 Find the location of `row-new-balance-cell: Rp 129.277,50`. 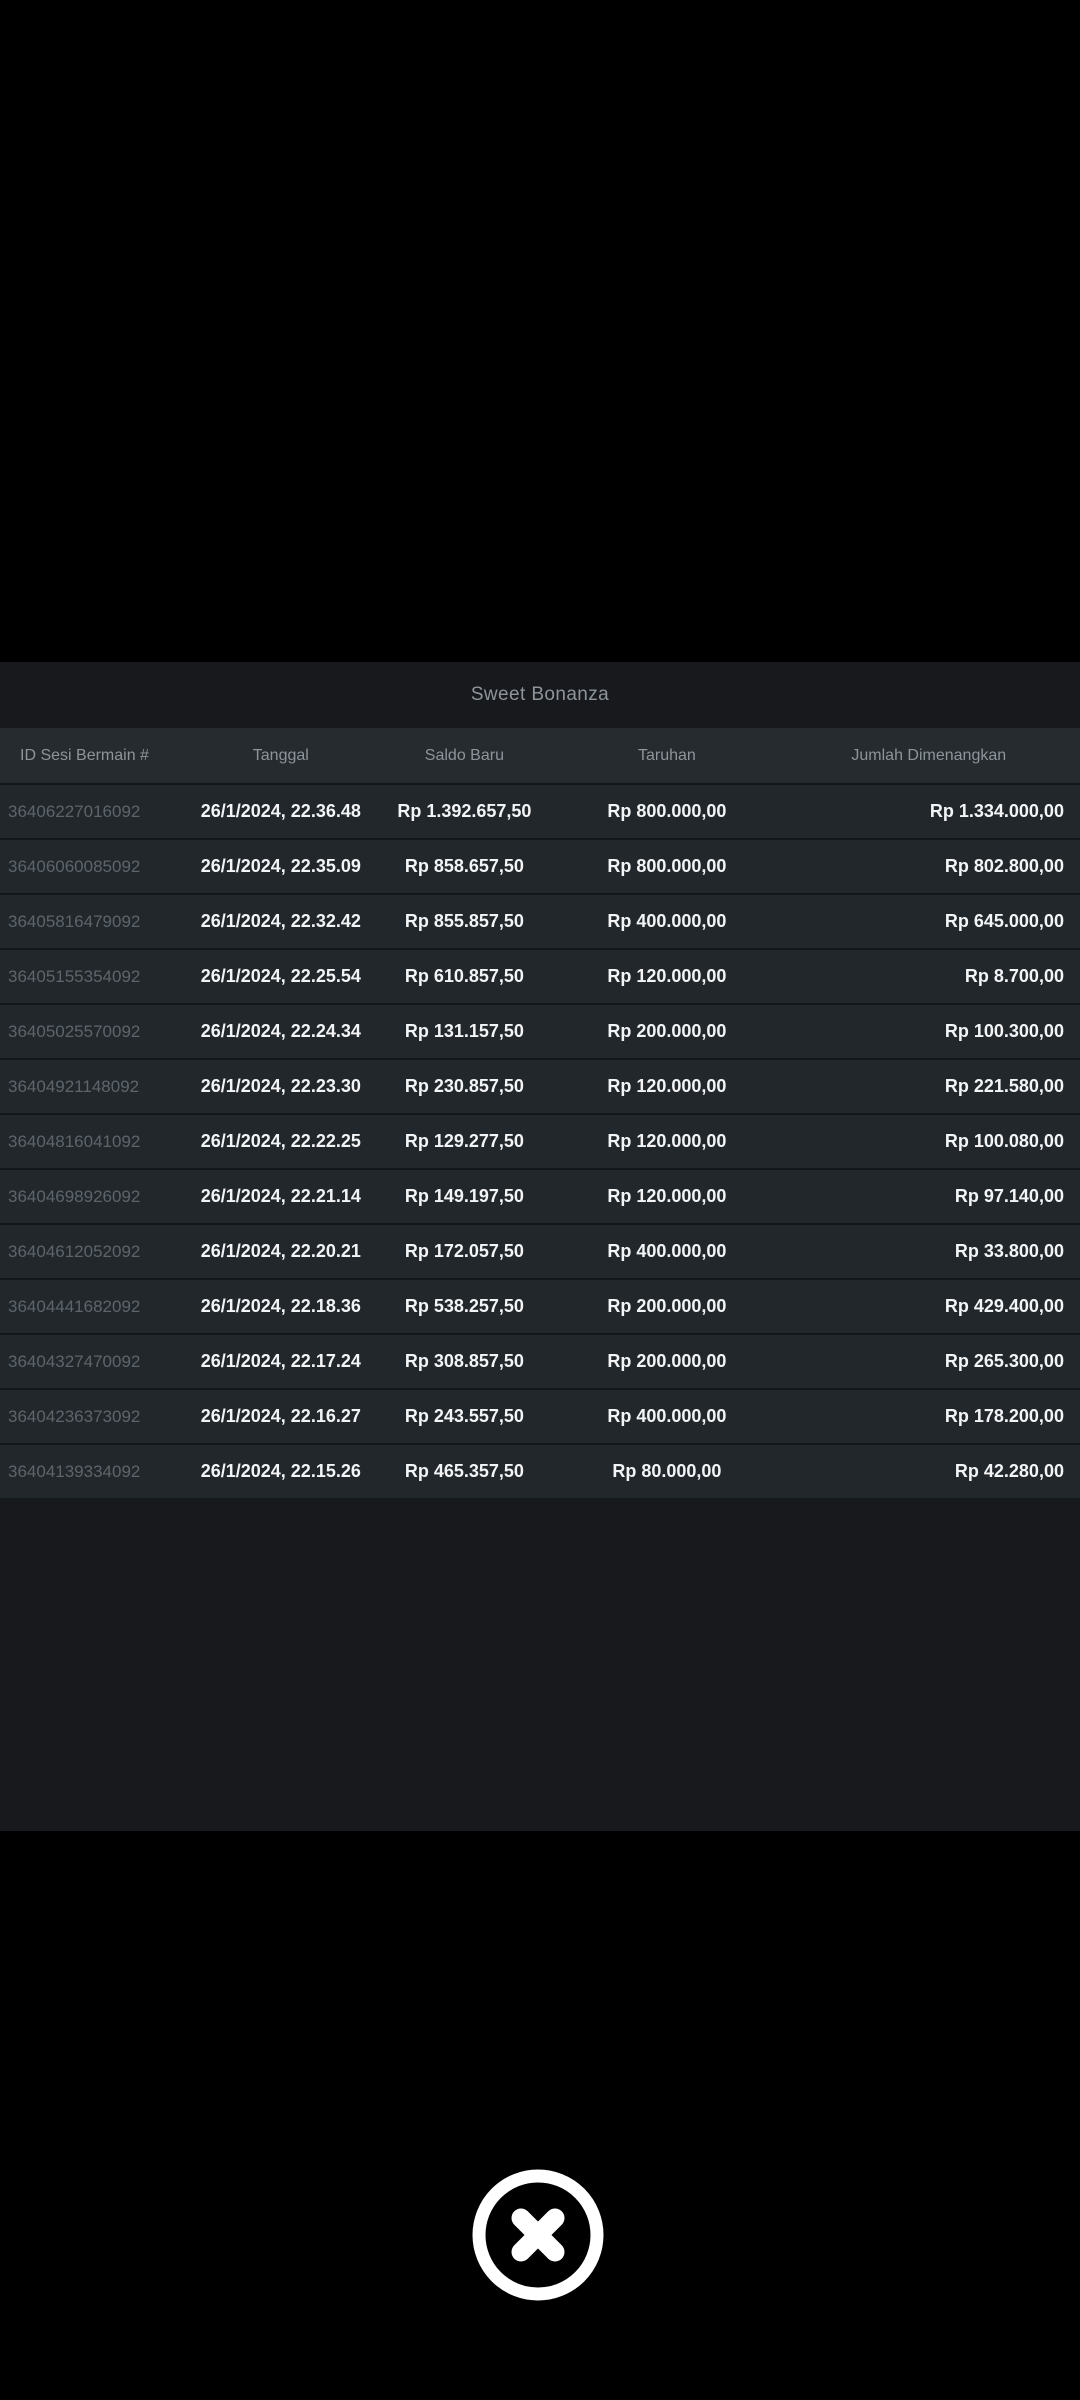

row-new-balance-cell: Rp 129.277,50 is located at coordinates (464, 1141).